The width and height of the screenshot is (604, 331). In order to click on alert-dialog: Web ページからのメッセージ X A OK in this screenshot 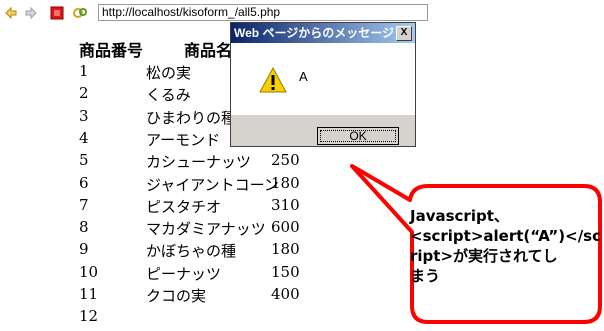, I will do `click(323, 84)`.